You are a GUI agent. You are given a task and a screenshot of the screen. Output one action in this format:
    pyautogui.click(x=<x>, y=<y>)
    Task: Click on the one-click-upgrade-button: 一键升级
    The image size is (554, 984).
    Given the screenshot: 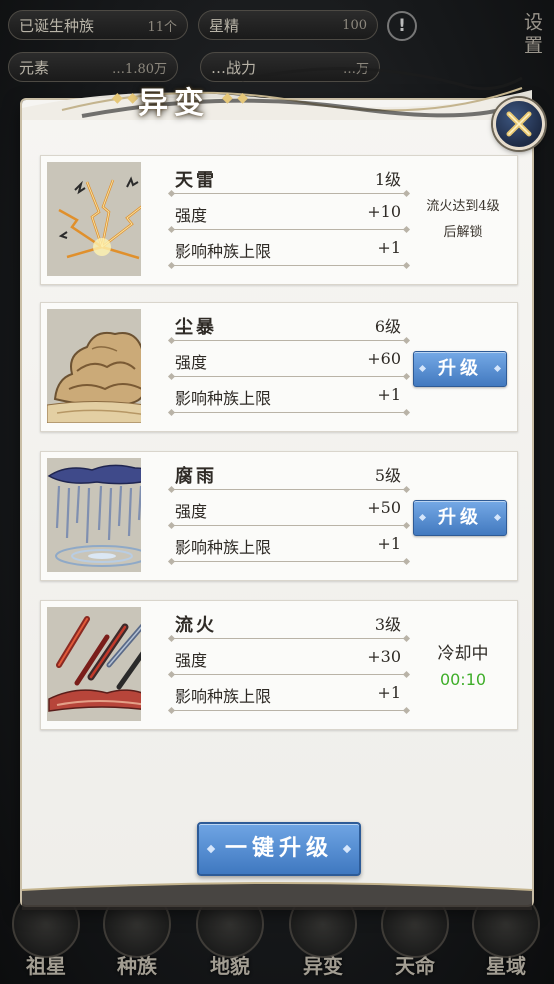 What is the action you would take?
    pyautogui.click(x=279, y=849)
    